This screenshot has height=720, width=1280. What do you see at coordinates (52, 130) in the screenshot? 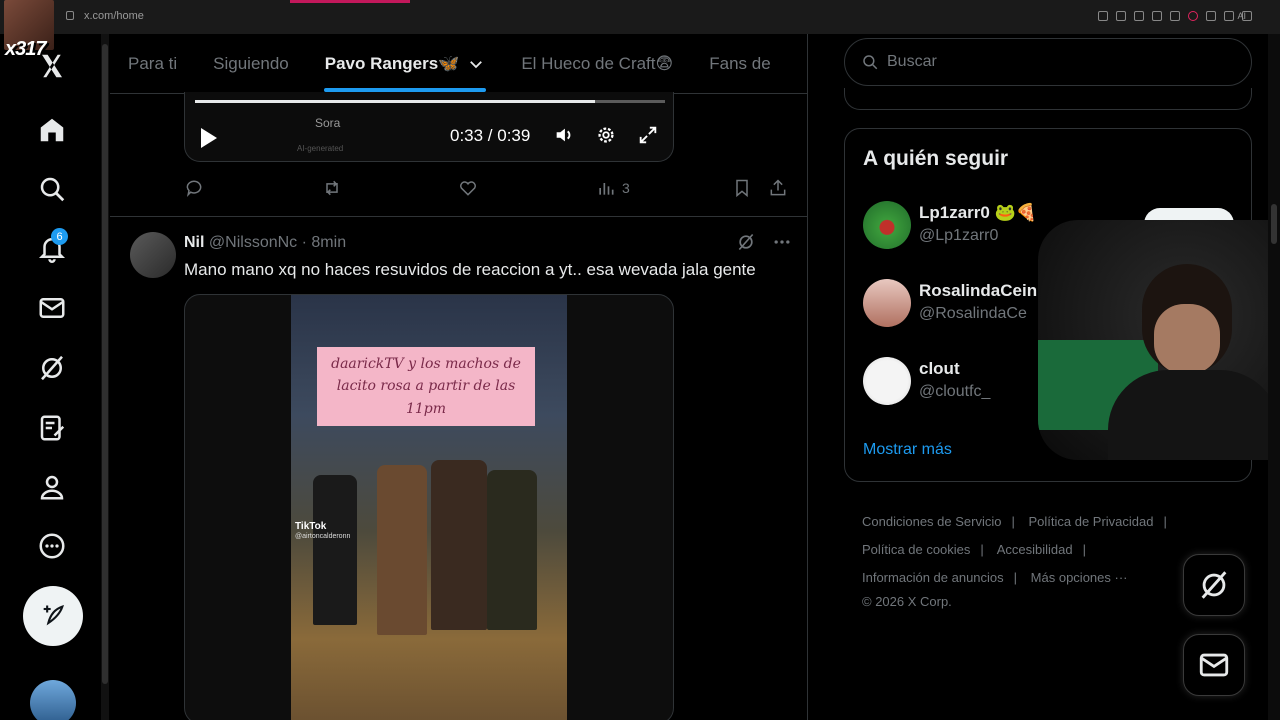
I see `home-icon` at bounding box center [52, 130].